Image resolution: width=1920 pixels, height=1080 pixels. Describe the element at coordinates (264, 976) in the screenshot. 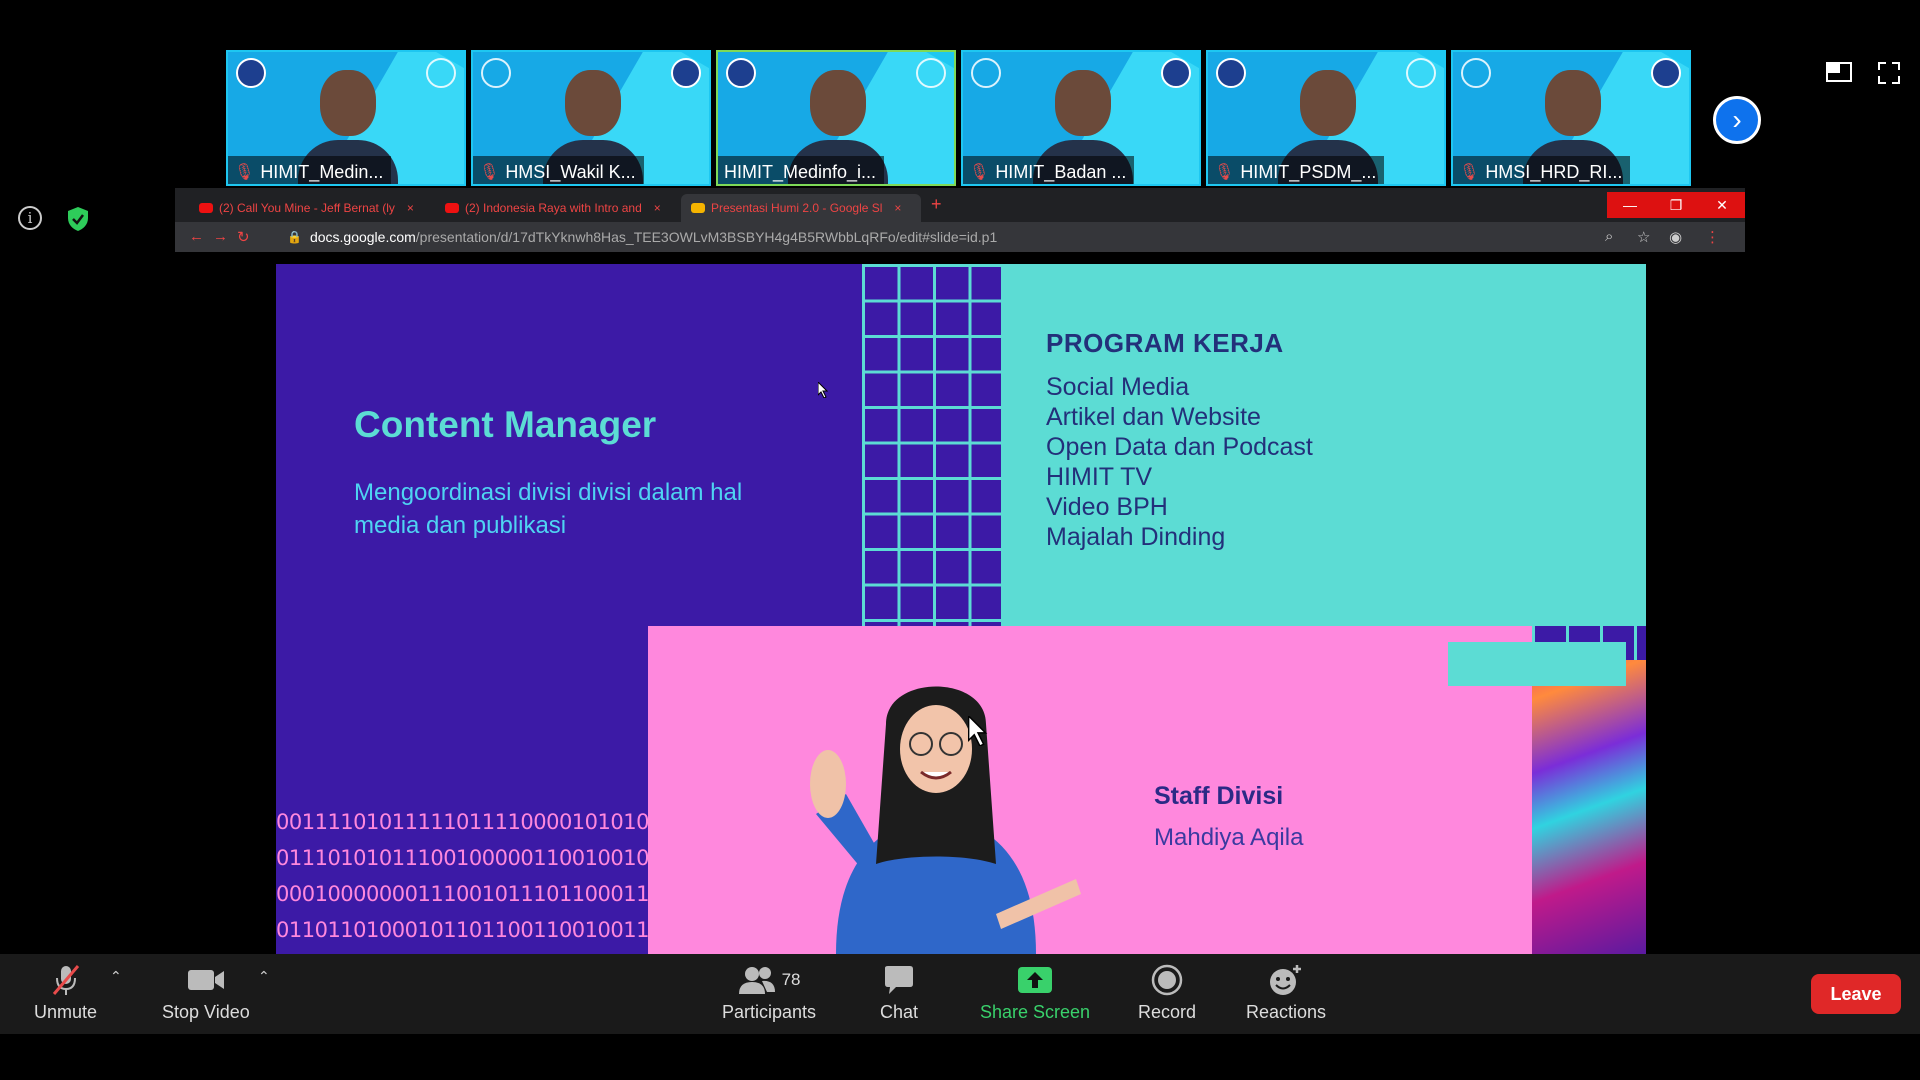

I see `video-options-chevron-icon: ⌃` at that location.